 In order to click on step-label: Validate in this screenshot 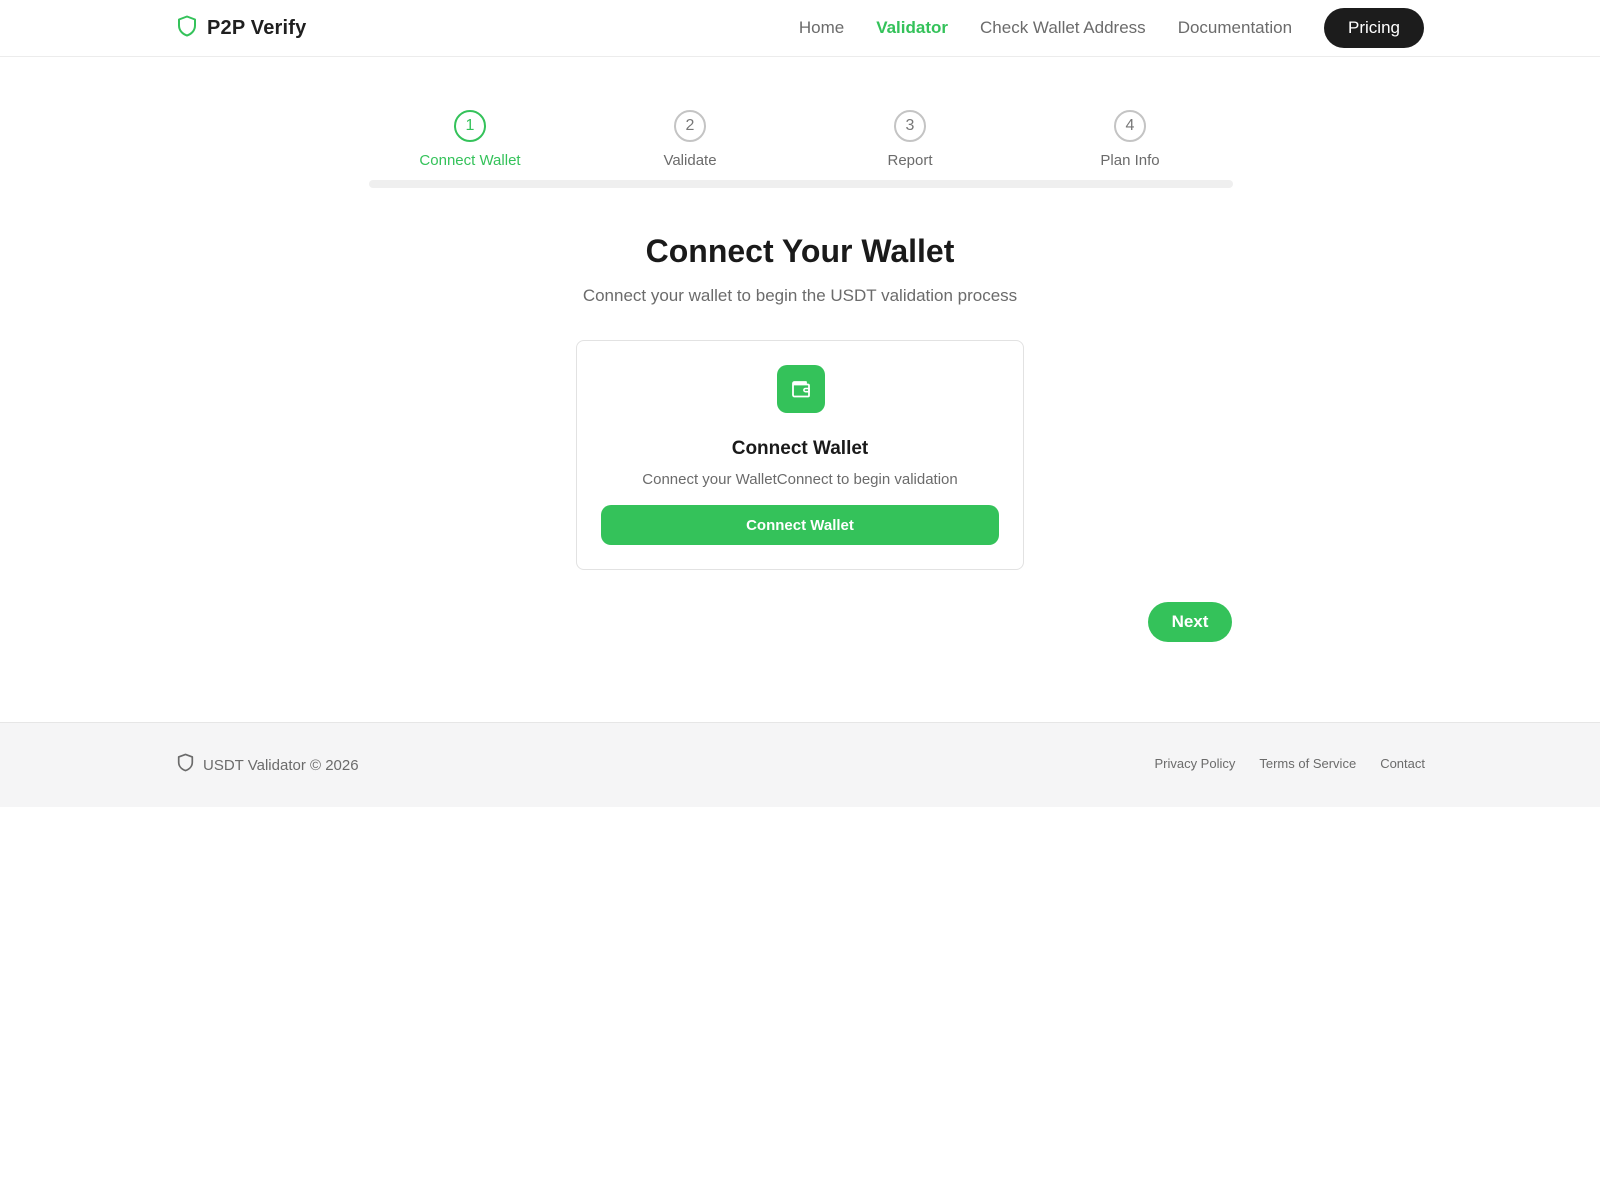, I will do `click(690, 160)`.